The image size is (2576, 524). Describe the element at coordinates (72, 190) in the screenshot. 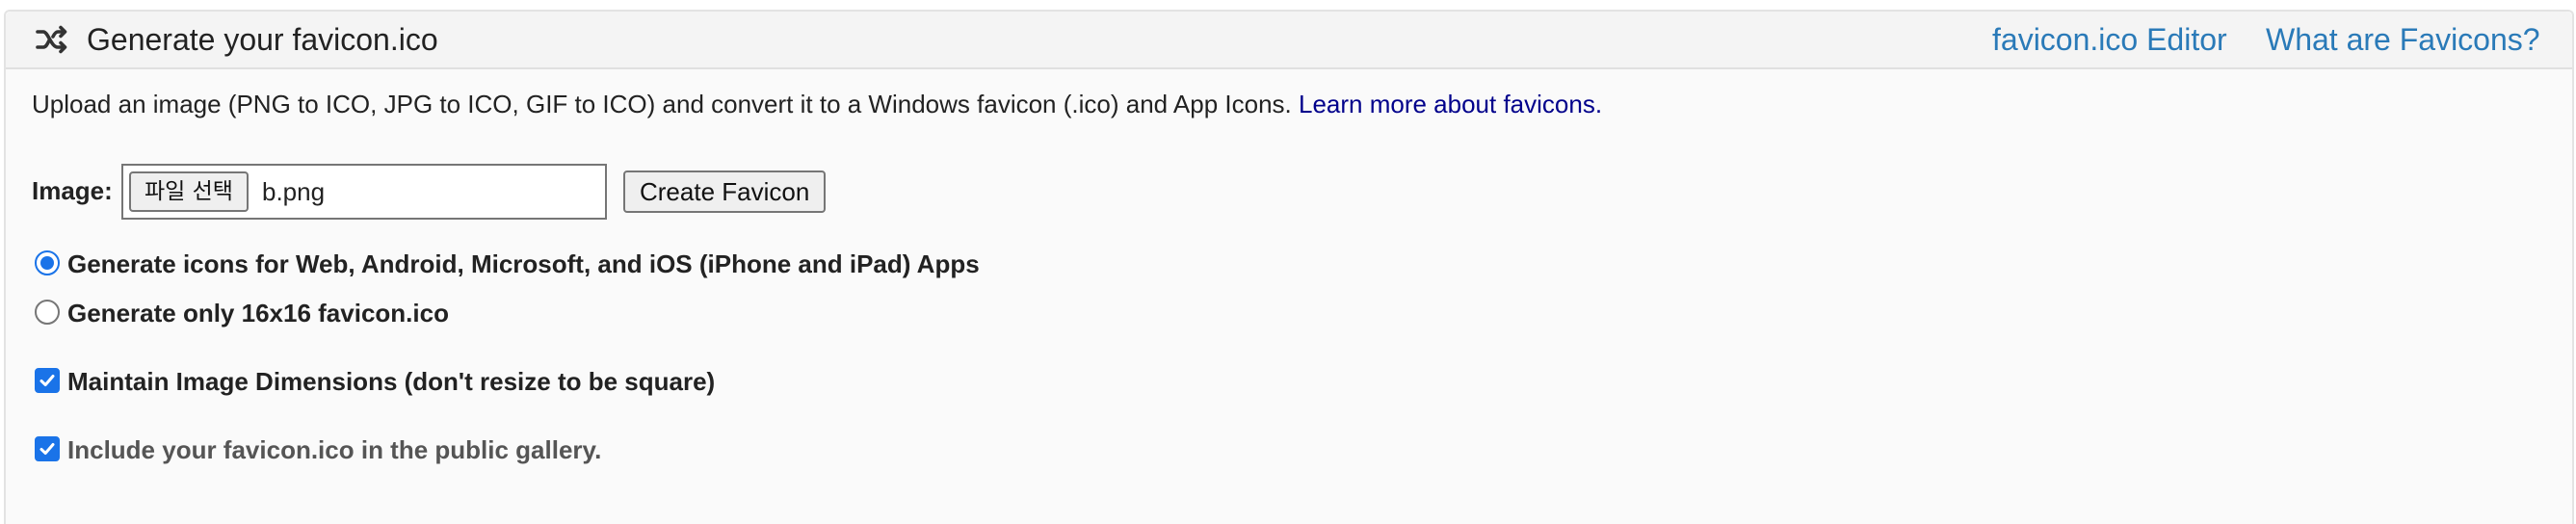

I see `image-label: Image:` at that location.